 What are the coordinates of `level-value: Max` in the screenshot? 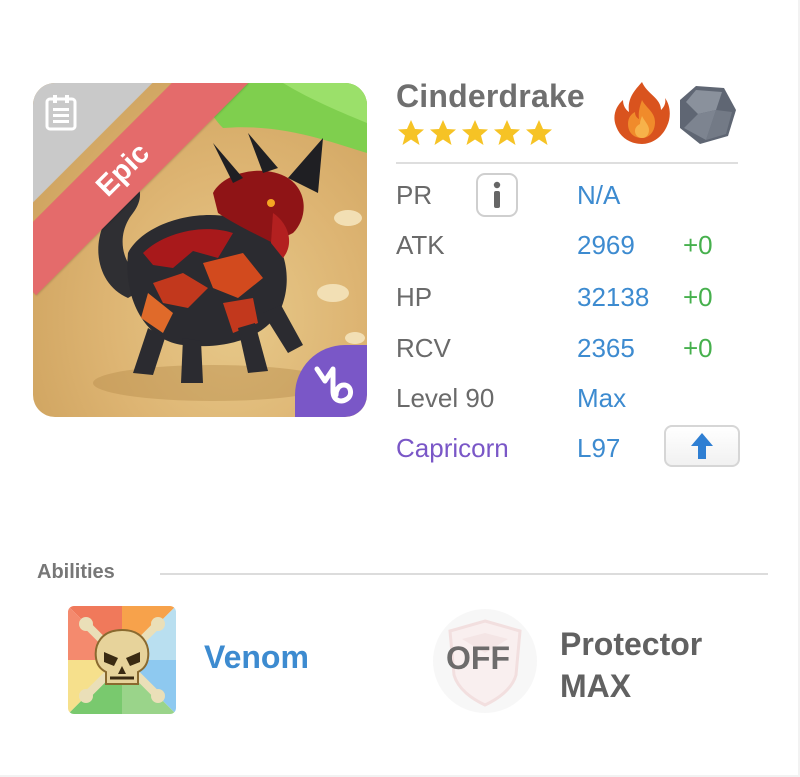 It's located at (602, 398).